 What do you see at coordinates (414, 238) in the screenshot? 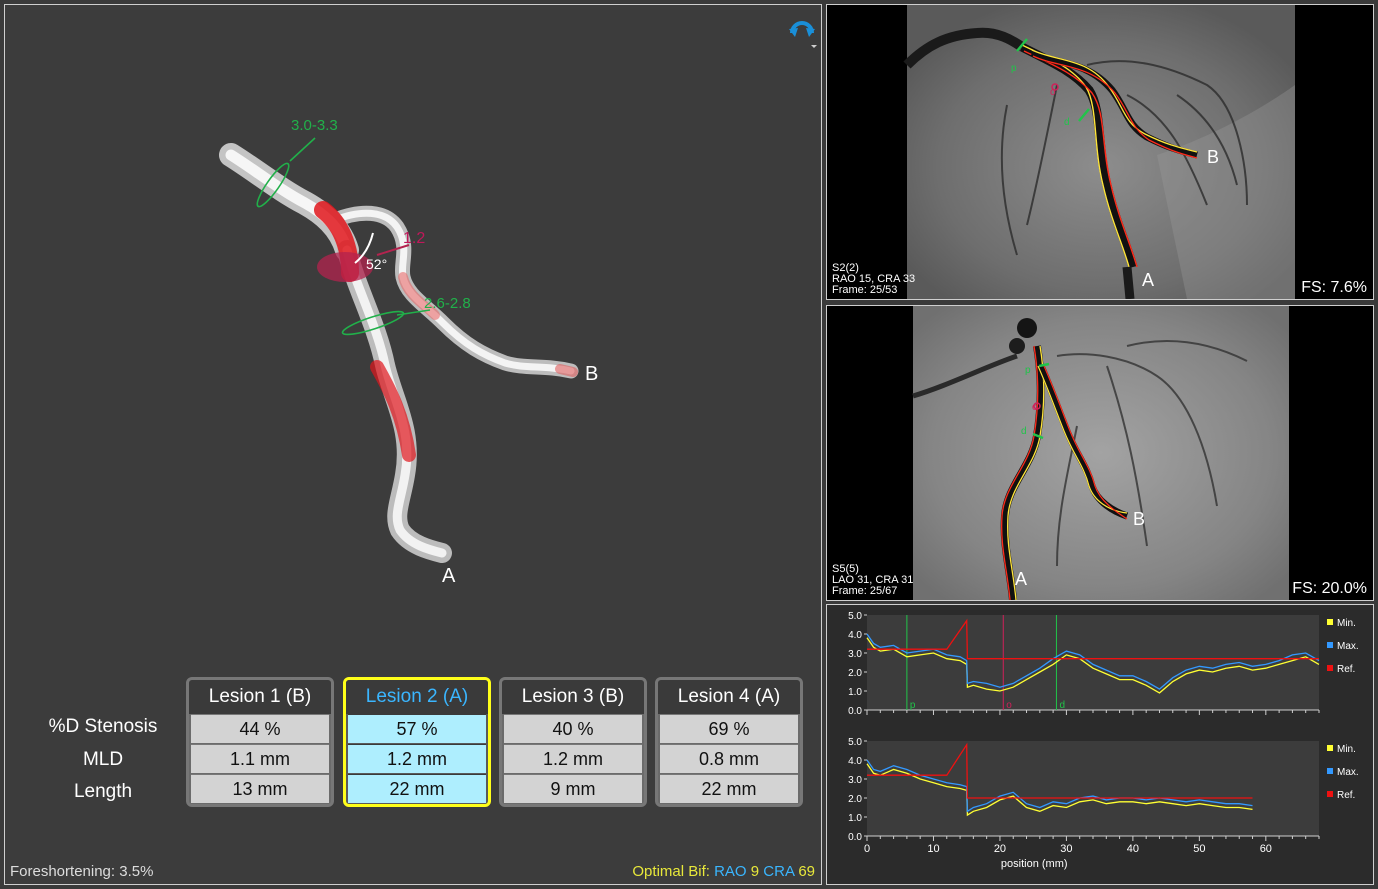
I see `bifurcation-value-label: 1.2` at bounding box center [414, 238].